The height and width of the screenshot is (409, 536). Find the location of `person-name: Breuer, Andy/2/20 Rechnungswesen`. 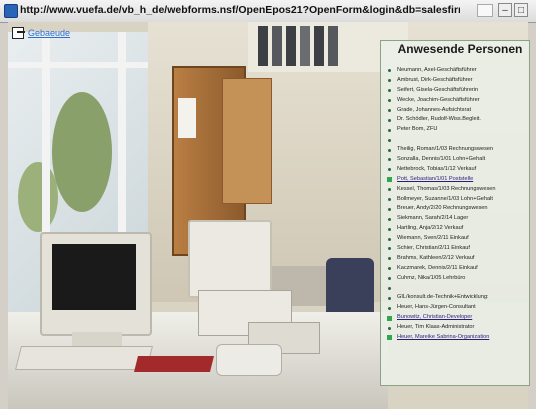

person-name: Breuer, Andy/2/20 Rechnungswesen is located at coordinates (442, 208).